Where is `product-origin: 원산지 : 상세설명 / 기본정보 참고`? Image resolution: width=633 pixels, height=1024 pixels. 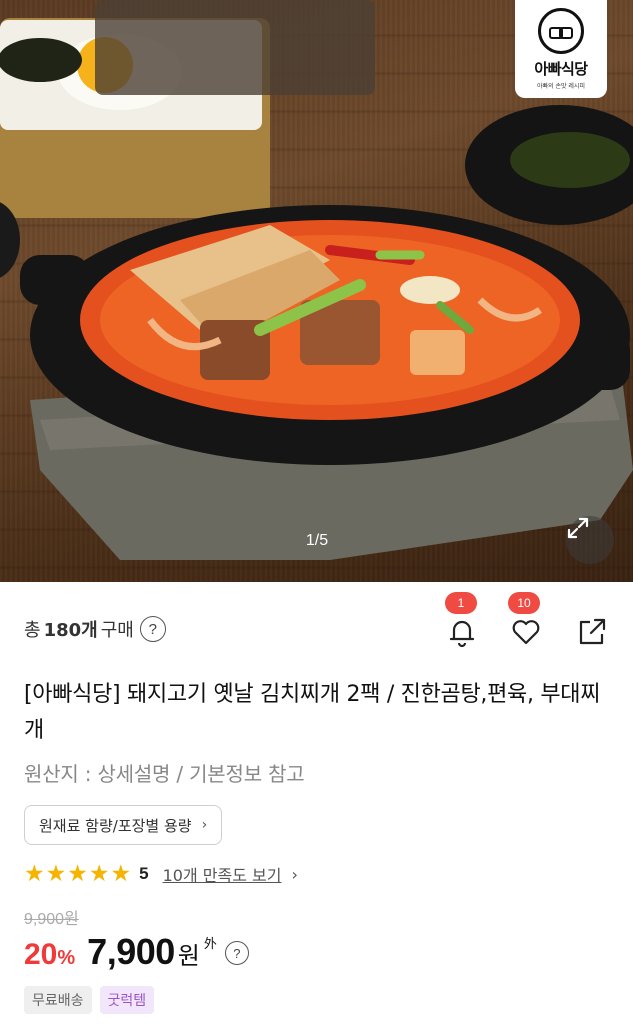
product-origin: 원산지 : 상세설명 / 기본정보 참고 is located at coordinates (164, 774).